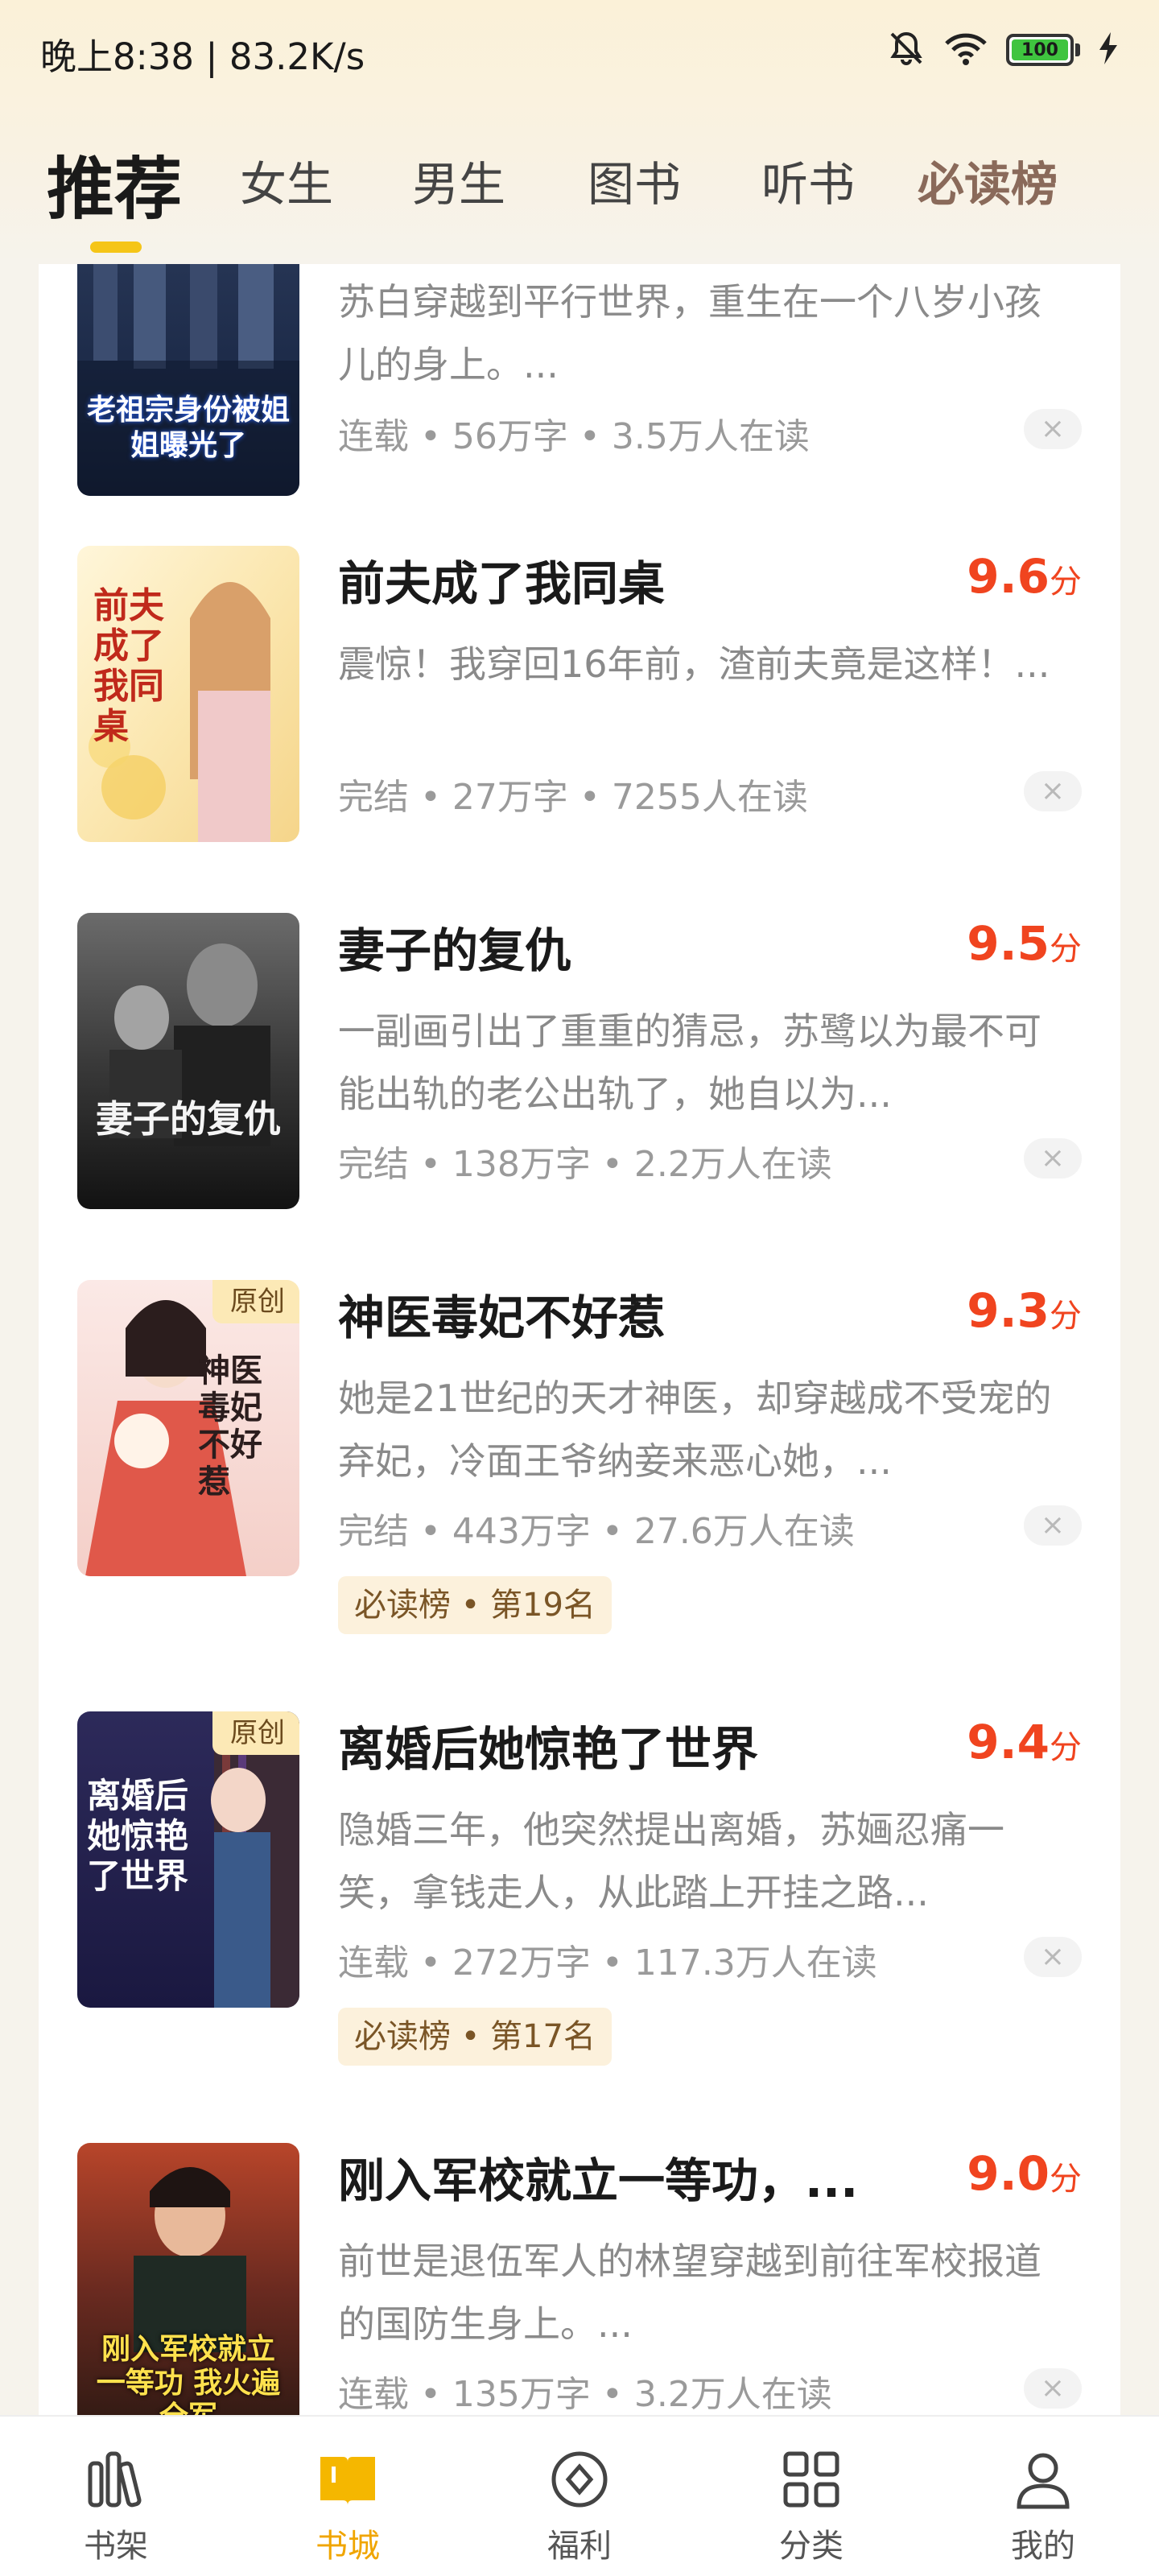 The image size is (1159, 2576). I want to click on profile-icon, so click(1043, 2481).